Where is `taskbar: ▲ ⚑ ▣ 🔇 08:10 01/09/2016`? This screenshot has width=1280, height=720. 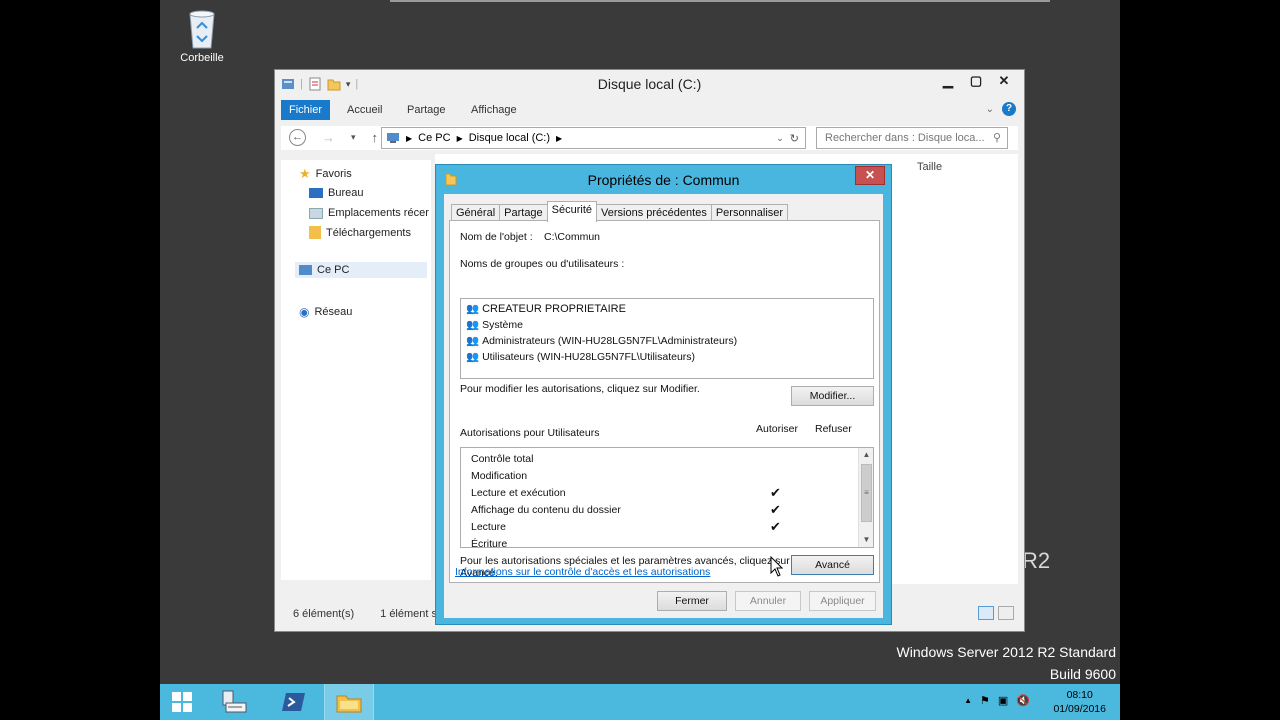 taskbar: ▲ ⚑ ▣ 🔇 08:10 01/09/2016 is located at coordinates (640, 702).